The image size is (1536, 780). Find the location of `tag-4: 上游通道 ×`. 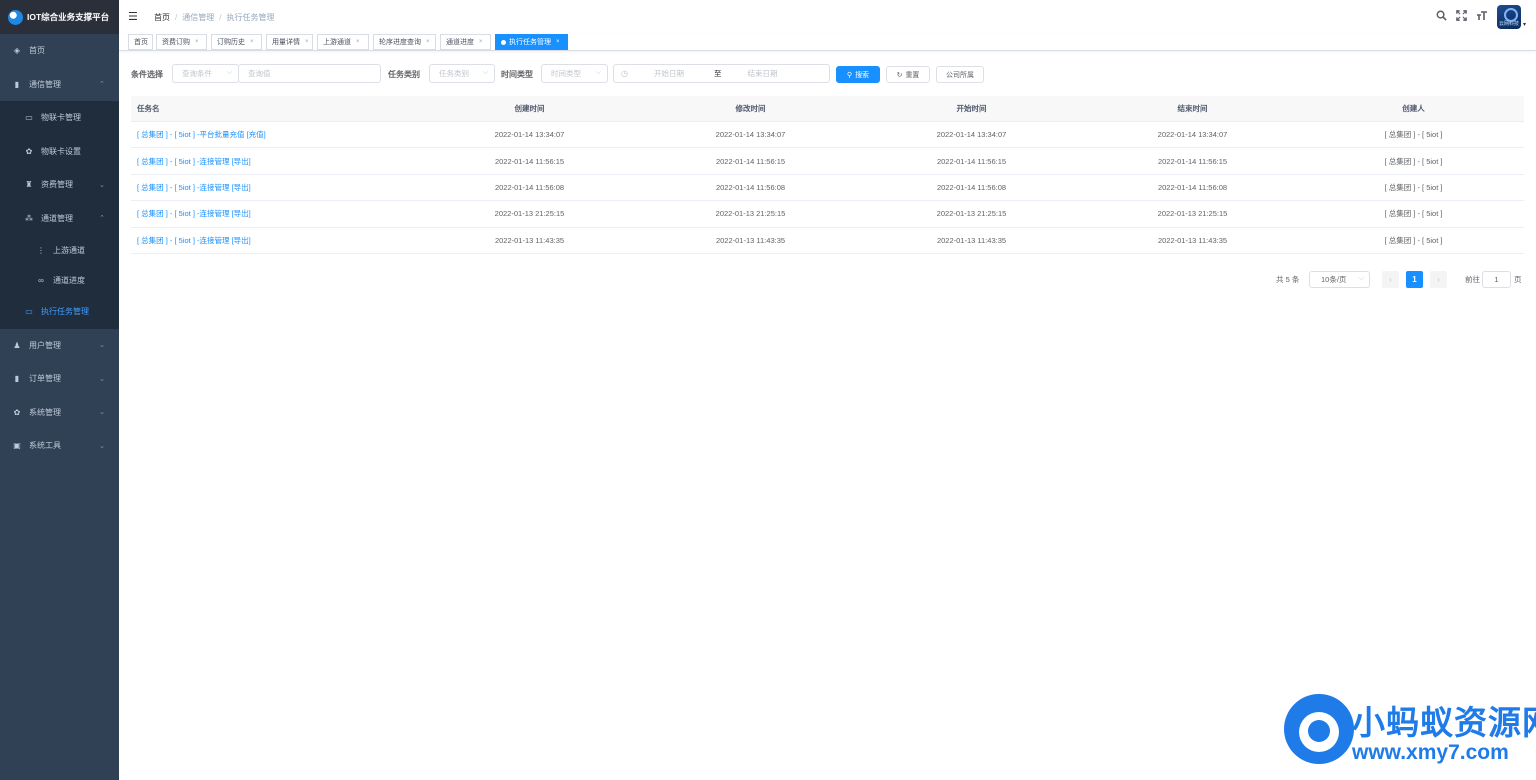

tag-4: 上游通道 × is located at coordinates (343, 42).